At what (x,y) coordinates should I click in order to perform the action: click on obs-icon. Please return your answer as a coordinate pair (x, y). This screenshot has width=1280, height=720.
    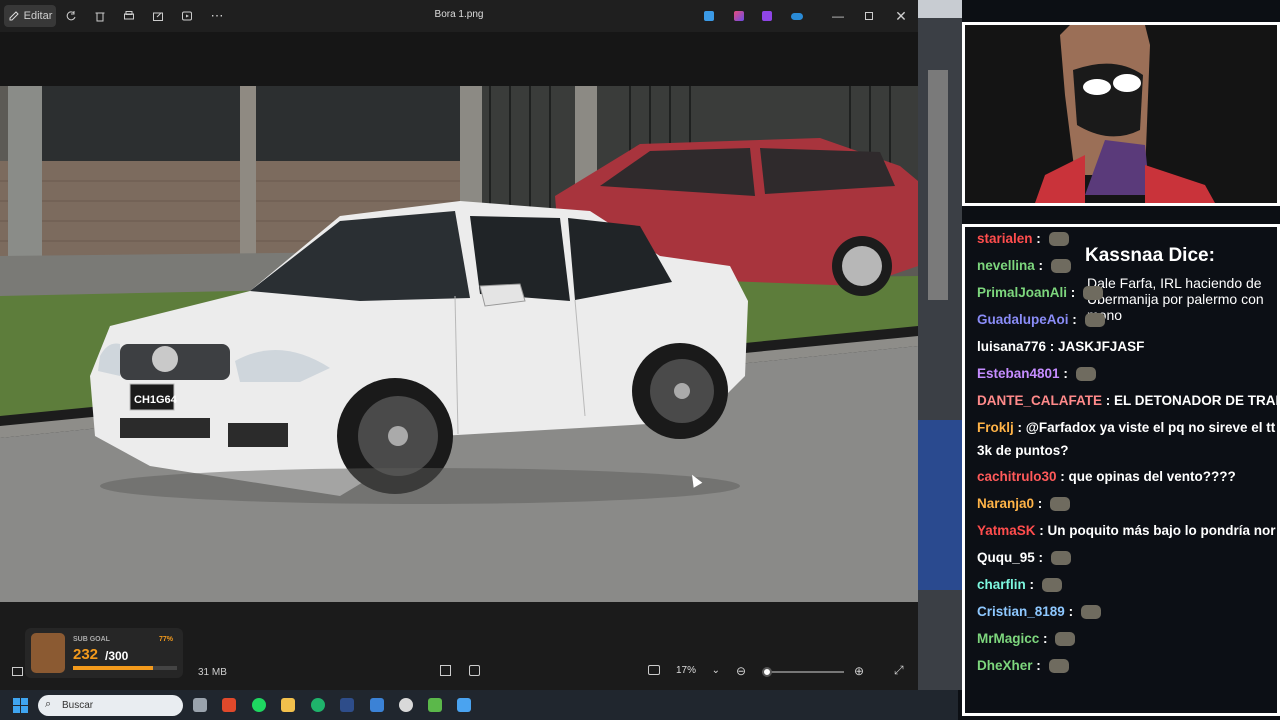
    Looking at the image, I should click on (406, 705).